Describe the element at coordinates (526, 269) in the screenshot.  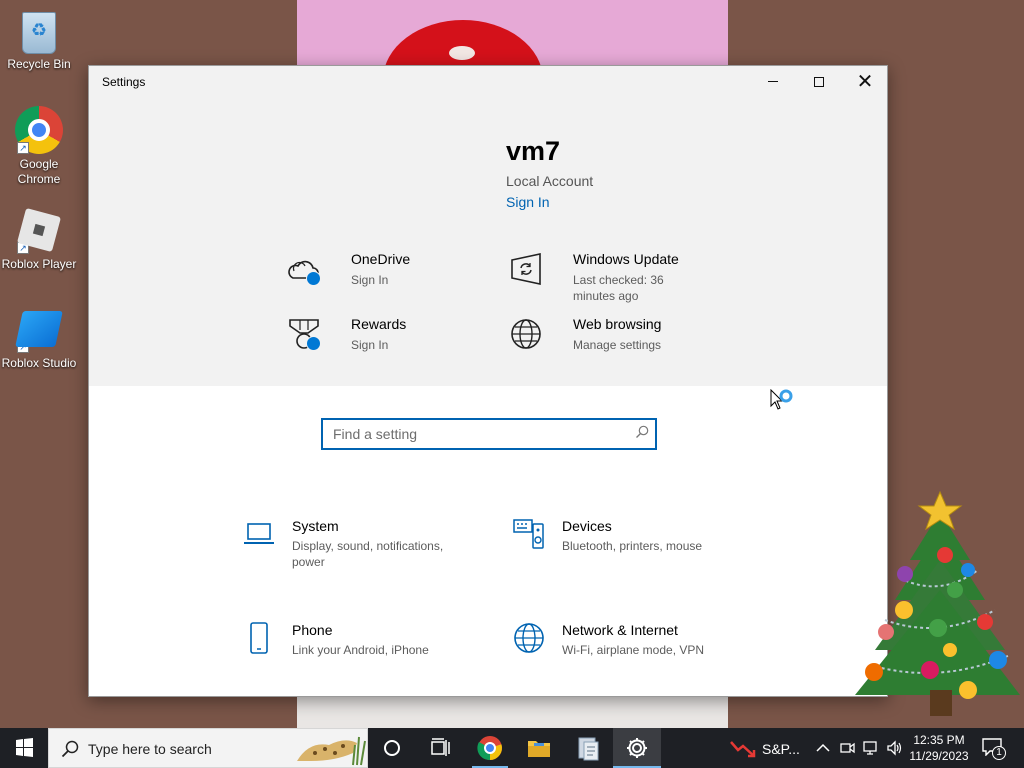
I see `windows-update-icon` at that location.